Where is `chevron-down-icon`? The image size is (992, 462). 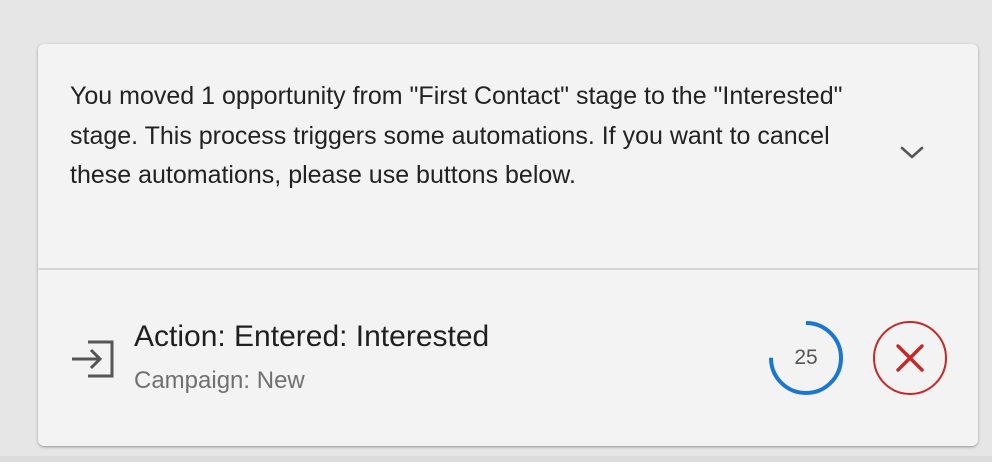
chevron-down-icon is located at coordinates (912, 152).